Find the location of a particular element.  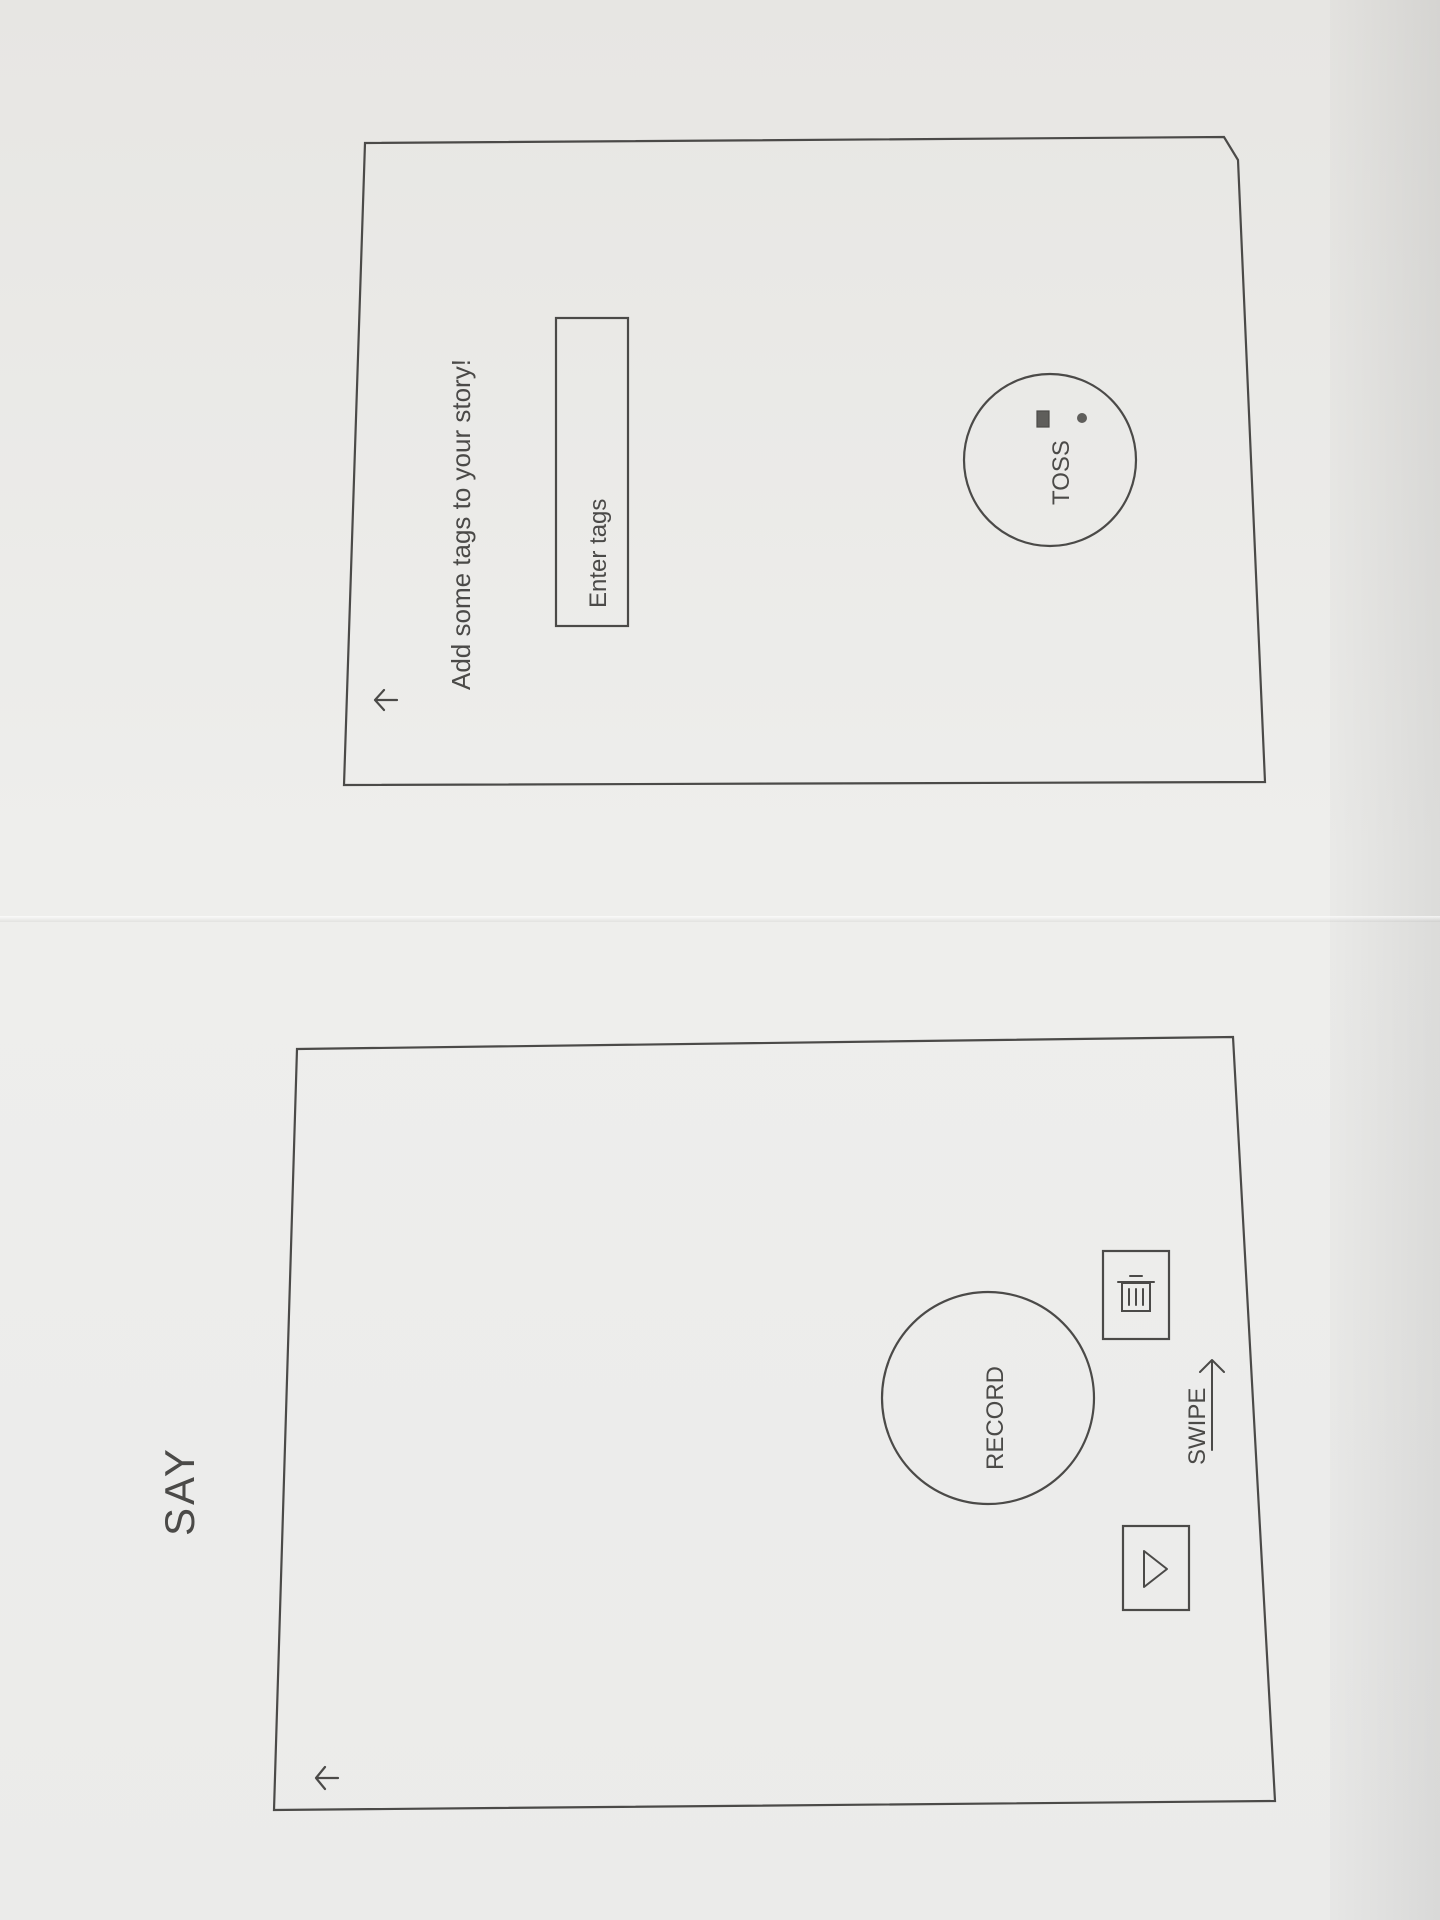

app-title: SAY is located at coordinates (179, 1491).